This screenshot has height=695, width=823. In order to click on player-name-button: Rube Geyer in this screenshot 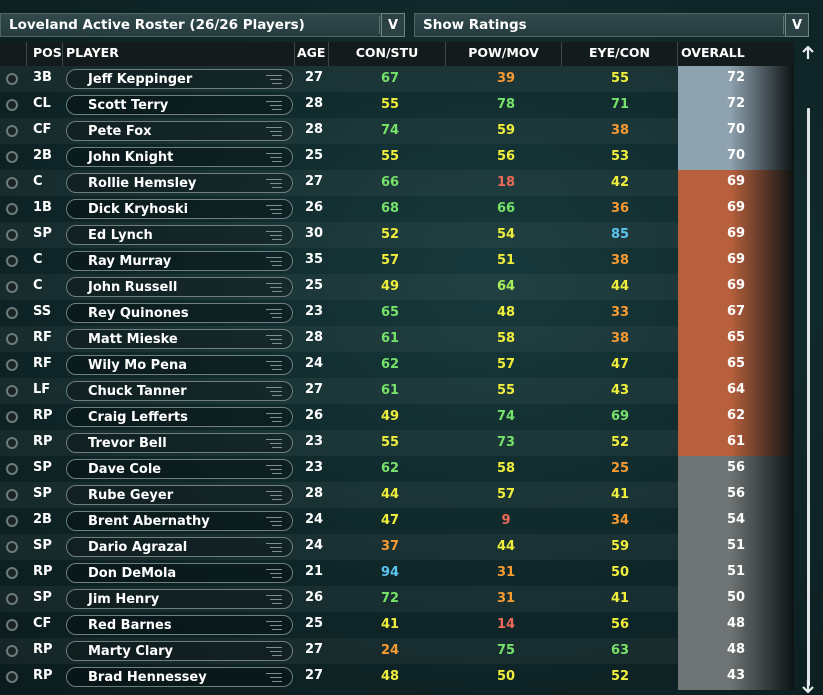, I will do `click(179, 495)`.